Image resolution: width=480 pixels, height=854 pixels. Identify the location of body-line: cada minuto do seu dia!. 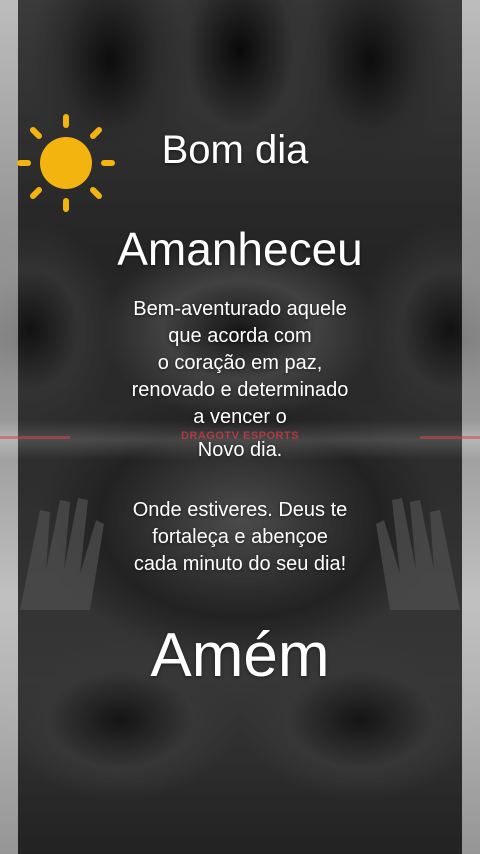
(240, 564).